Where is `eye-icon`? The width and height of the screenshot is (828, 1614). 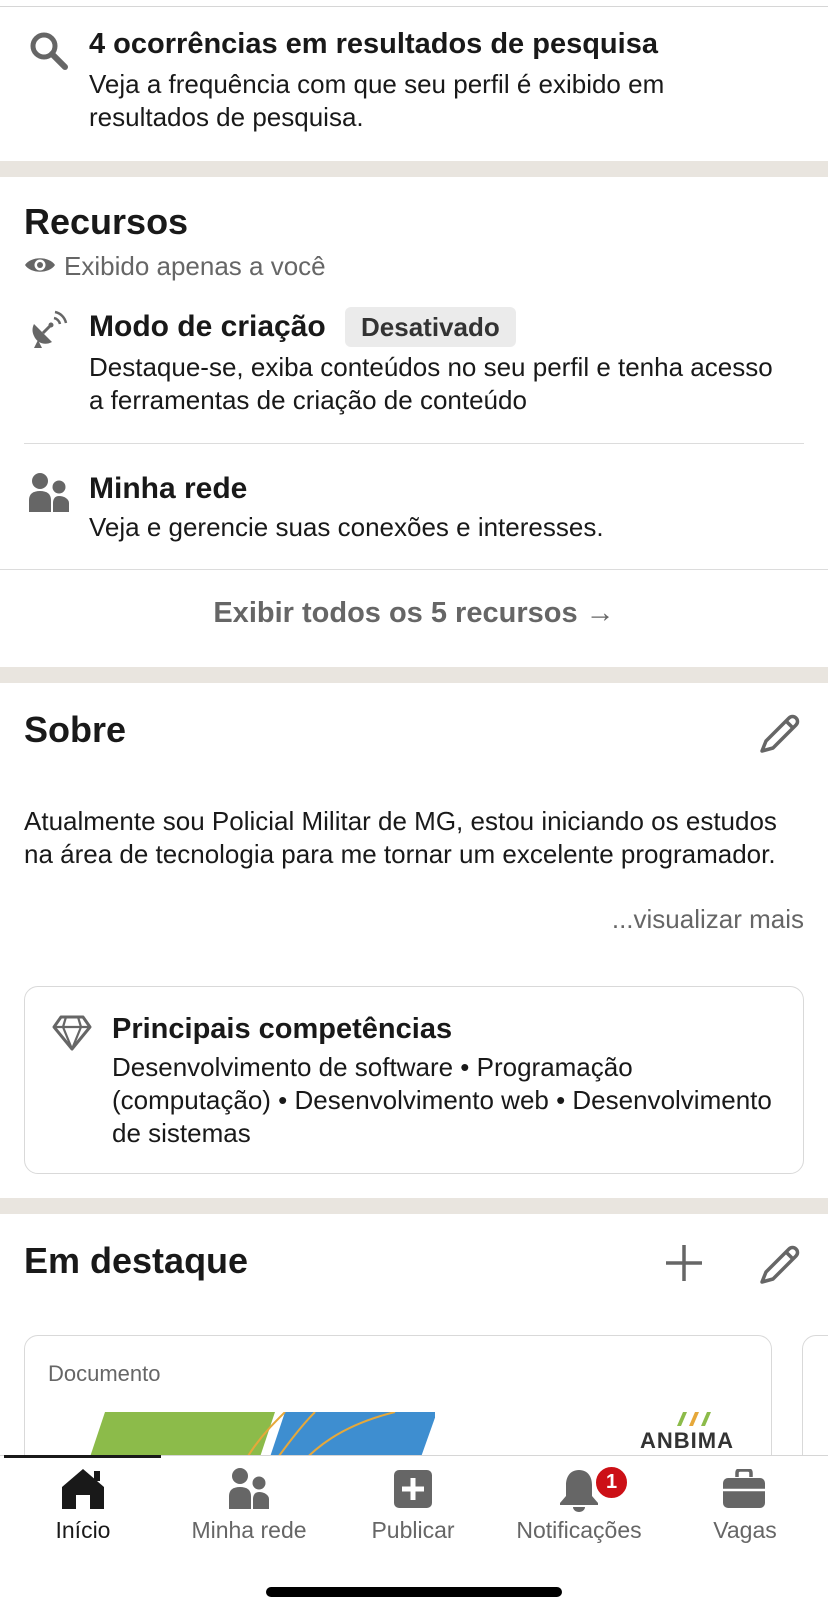 eye-icon is located at coordinates (40, 265).